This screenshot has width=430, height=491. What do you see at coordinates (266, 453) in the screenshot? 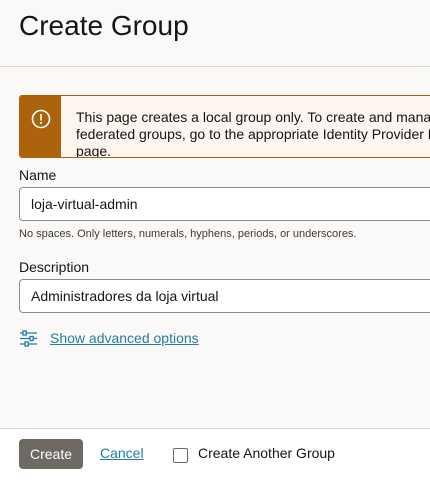
I see `create-another-label: Create Another Group` at bounding box center [266, 453].